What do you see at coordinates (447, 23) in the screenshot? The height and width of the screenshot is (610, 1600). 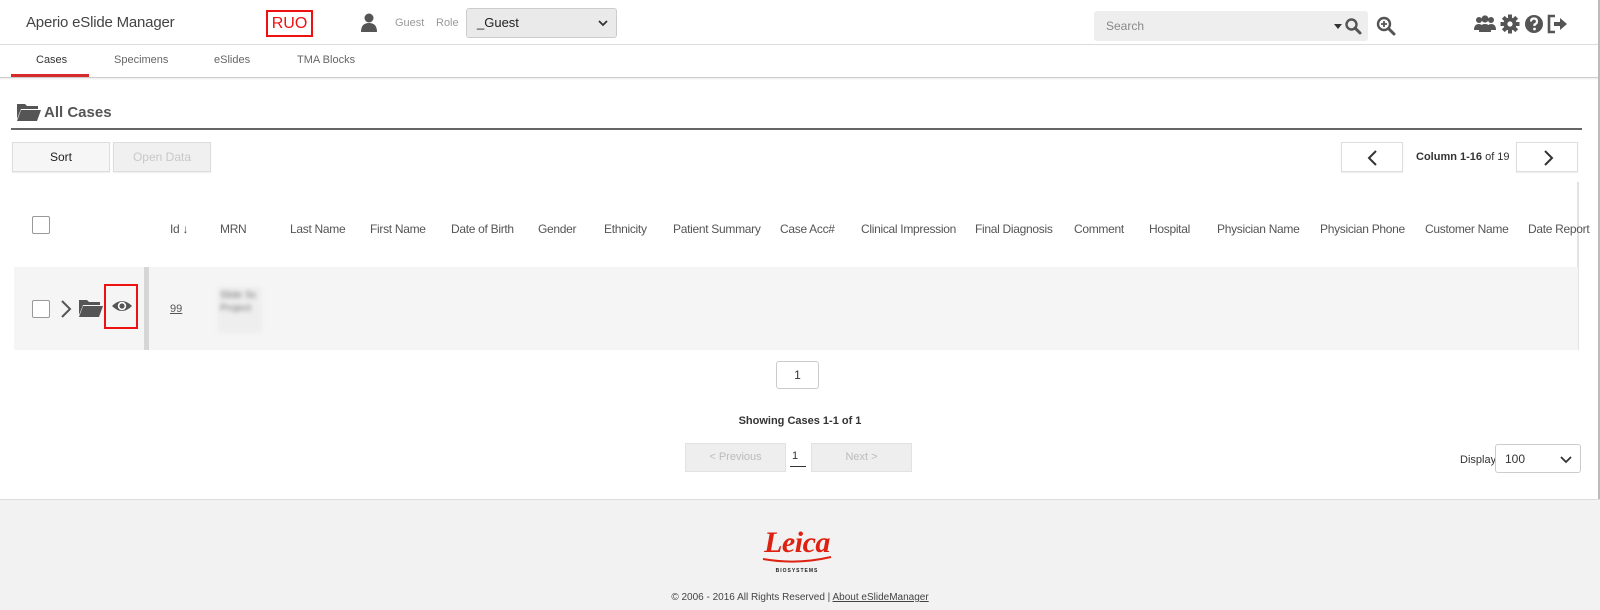 I see `role-label: Role` at bounding box center [447, 23].